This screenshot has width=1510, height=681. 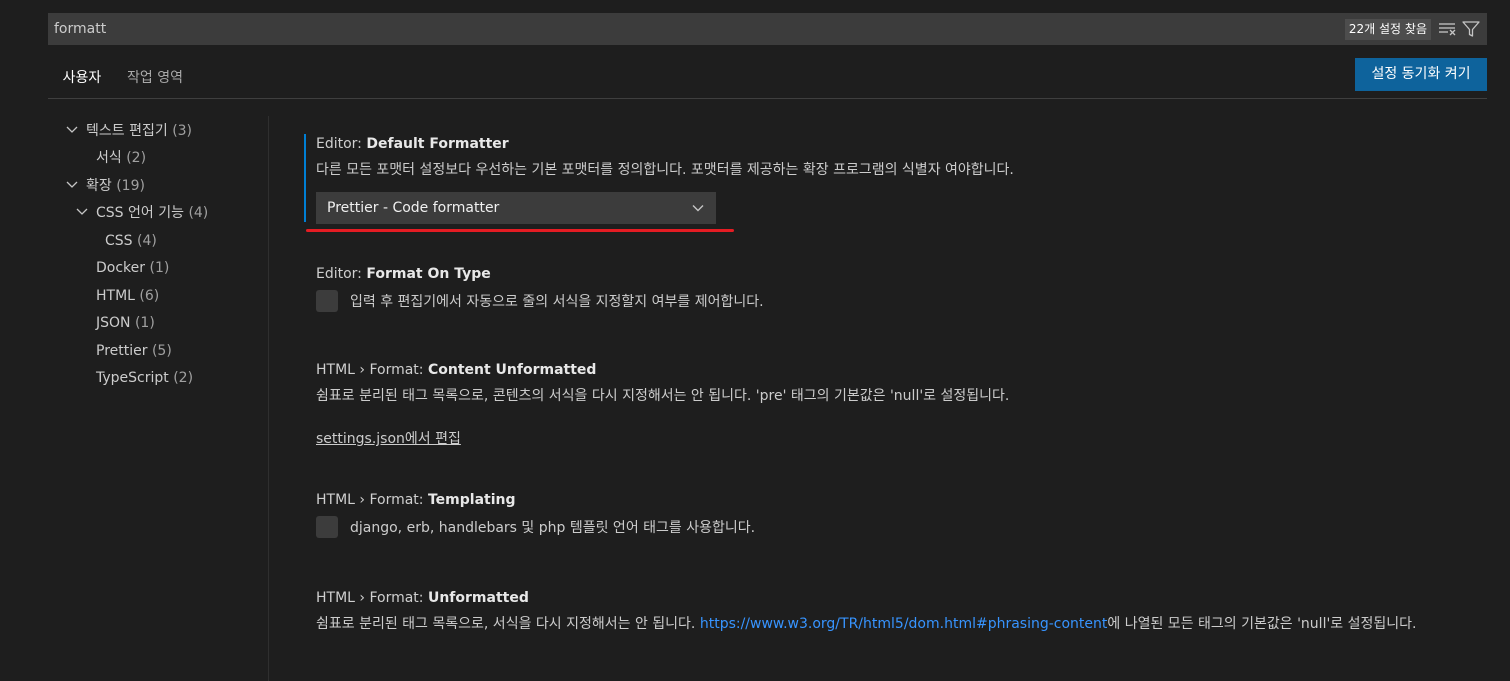 I want to click on format-on-type-checkbox, so click(x=327, y=301).